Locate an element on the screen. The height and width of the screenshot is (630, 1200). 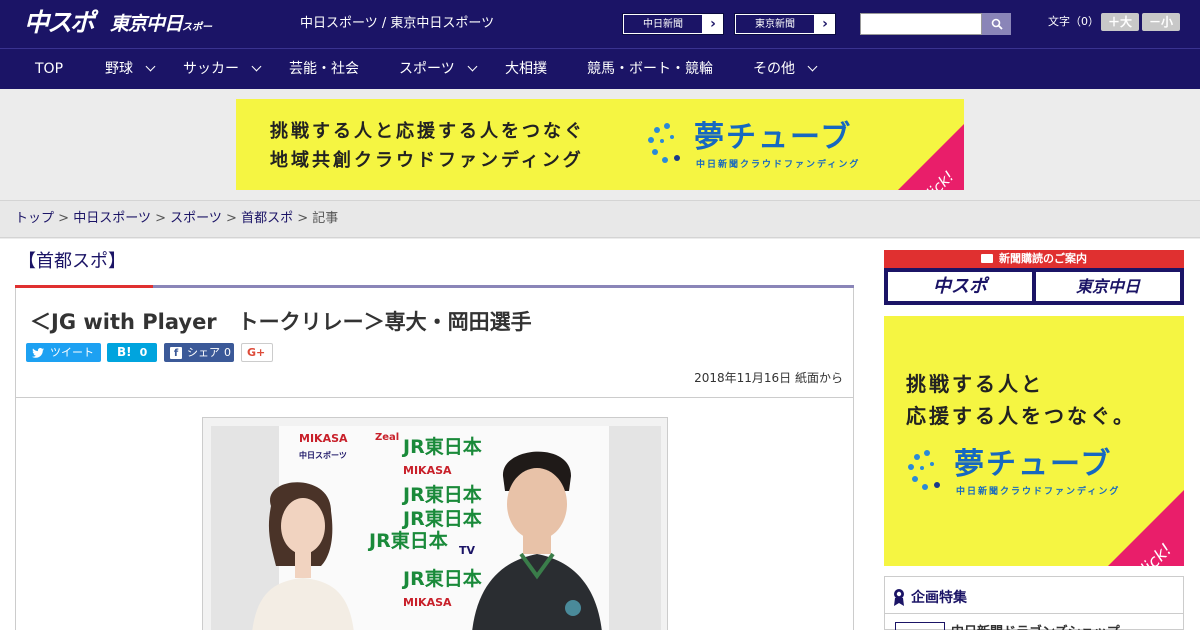
hatena-button: B! 0 is located at coordinates (132, 352).